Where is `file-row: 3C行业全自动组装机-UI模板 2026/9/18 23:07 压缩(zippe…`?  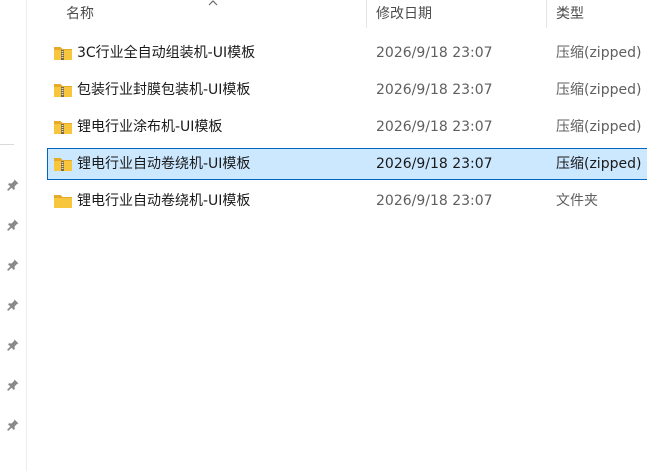
file-row: 3C行业全自动组装机-UI模板 2026/9/18 23:07 压缩(zippe… is located at coordinates (347, 53).